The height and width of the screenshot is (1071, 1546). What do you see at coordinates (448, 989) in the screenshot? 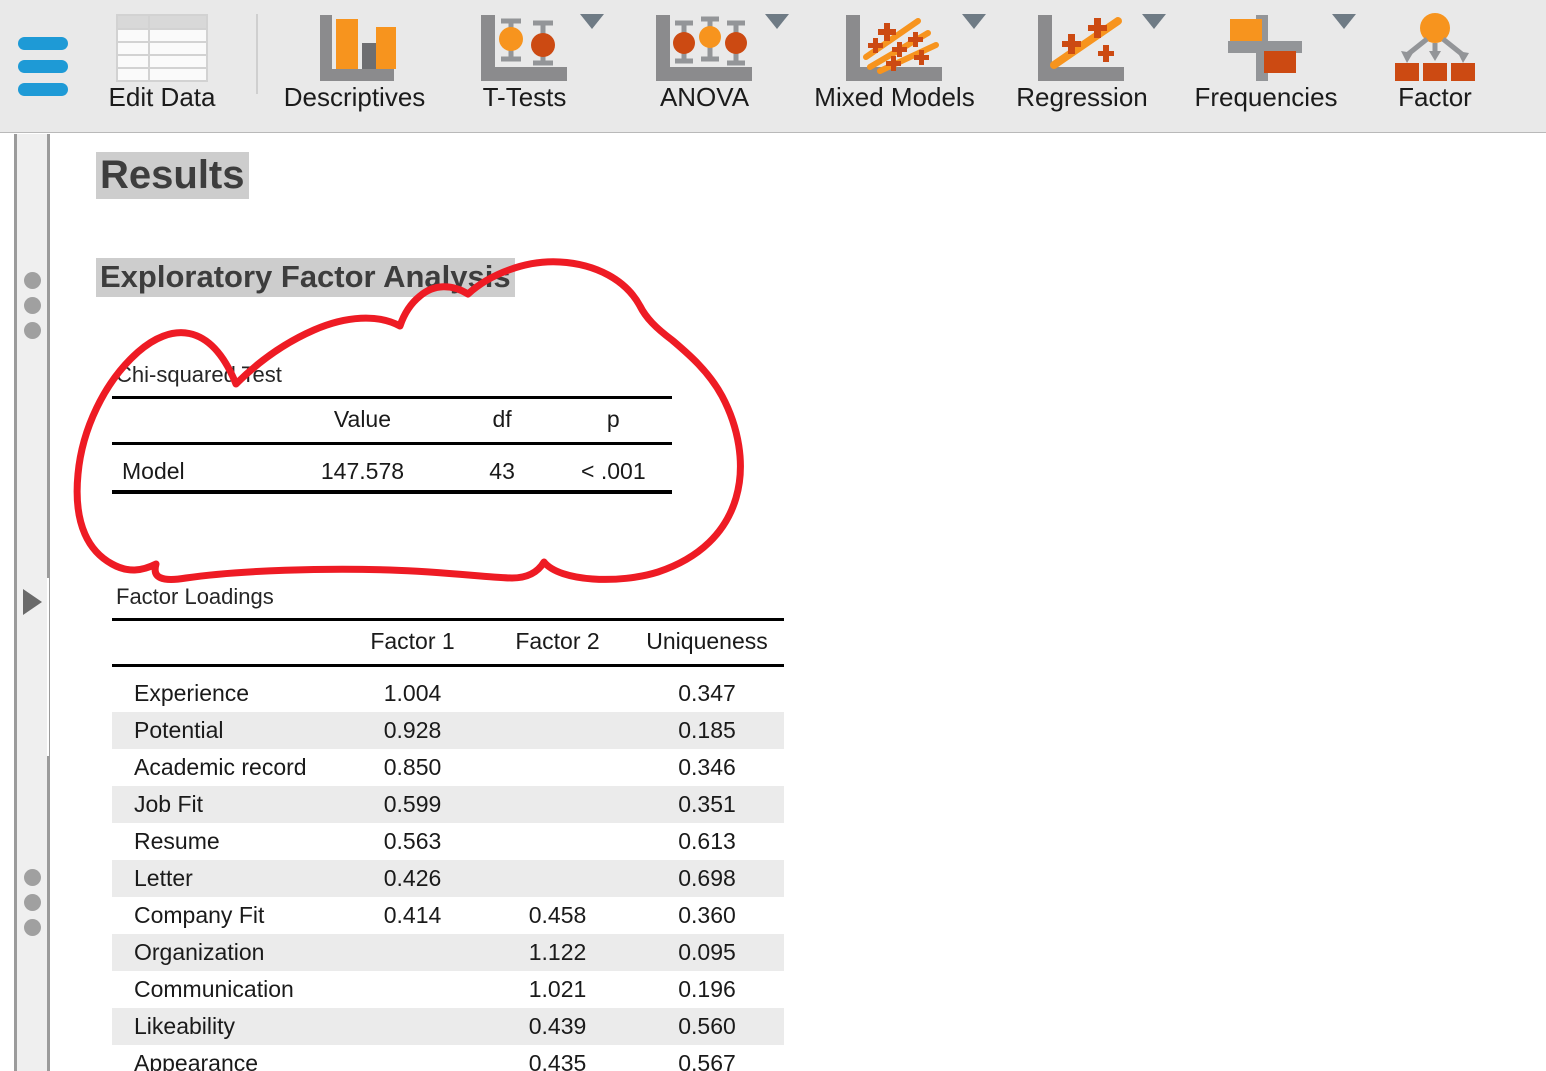
I see `table-row: Communication 1.021 0.196` at bounding box center [448, 989].